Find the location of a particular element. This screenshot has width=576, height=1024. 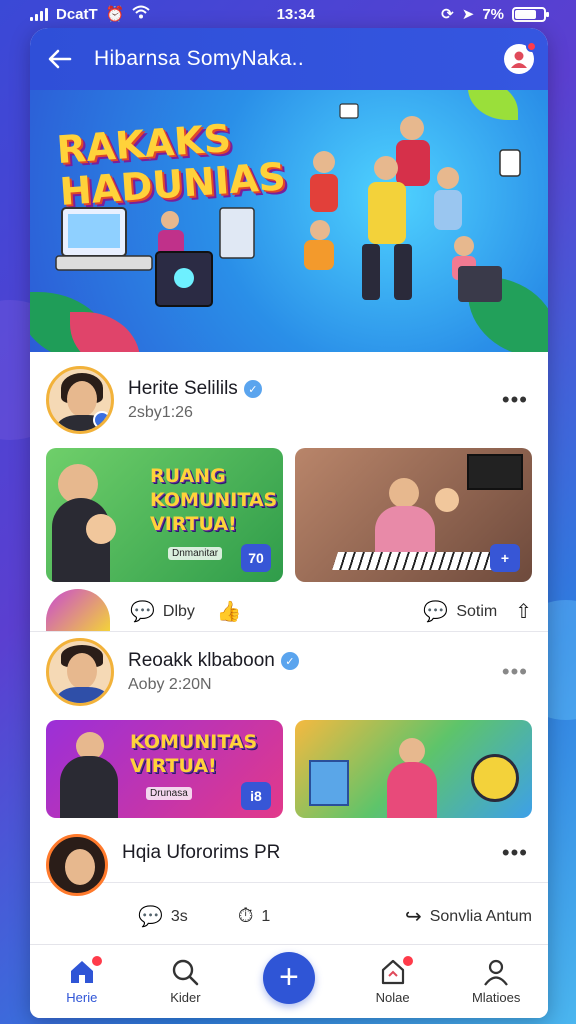

author-name: Reoakk klbaboon is located at coordinates (201, 660).